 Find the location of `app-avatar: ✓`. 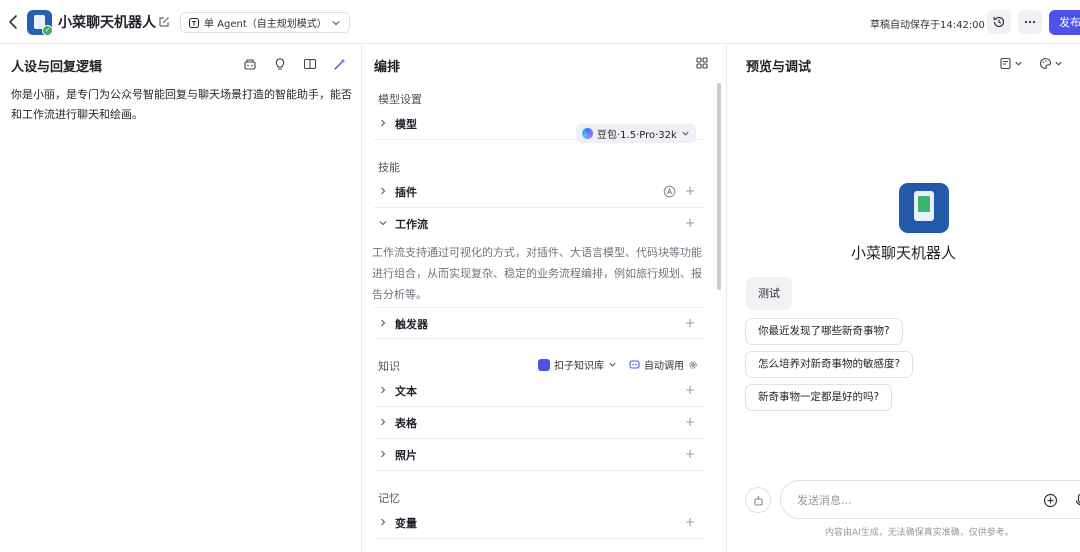

app-avatar: ✓ is located at coordinates (40, 23).